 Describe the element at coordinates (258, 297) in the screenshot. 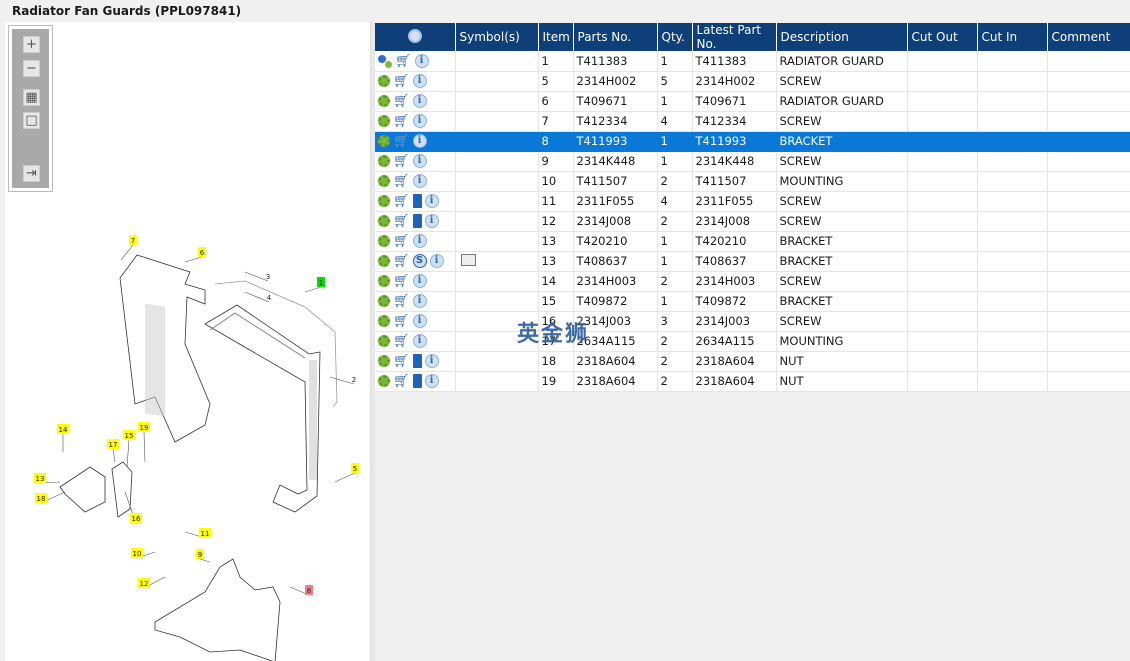

I see `callout-4: 4` at that location.